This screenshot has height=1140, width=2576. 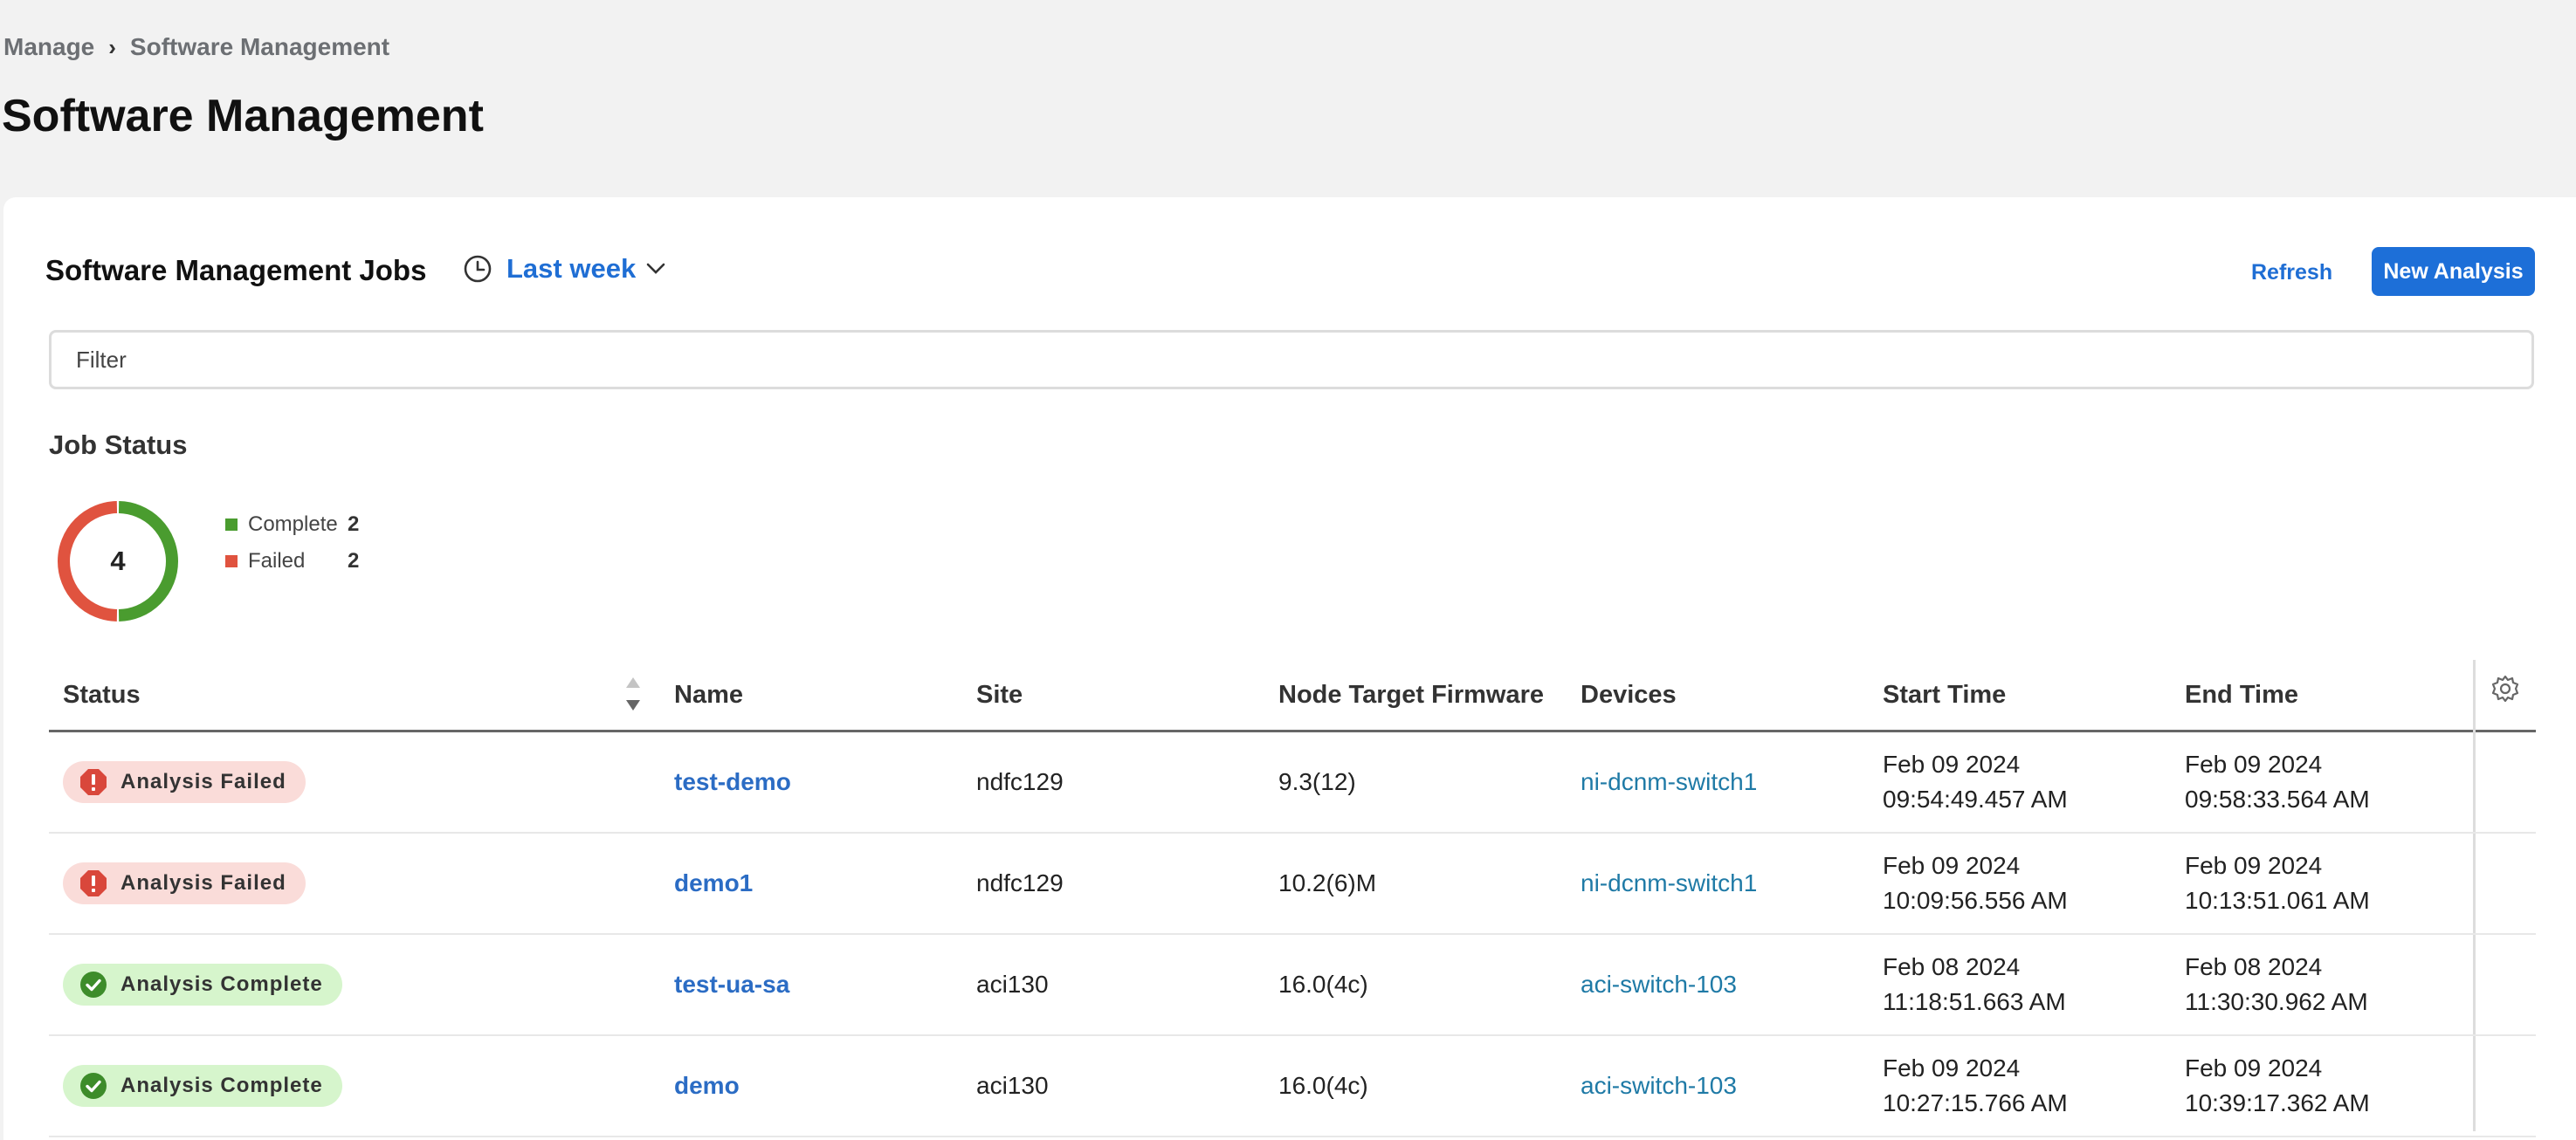 I want to click on end-time: 09:58:33.564 AM, so click(x=2277, y=800).